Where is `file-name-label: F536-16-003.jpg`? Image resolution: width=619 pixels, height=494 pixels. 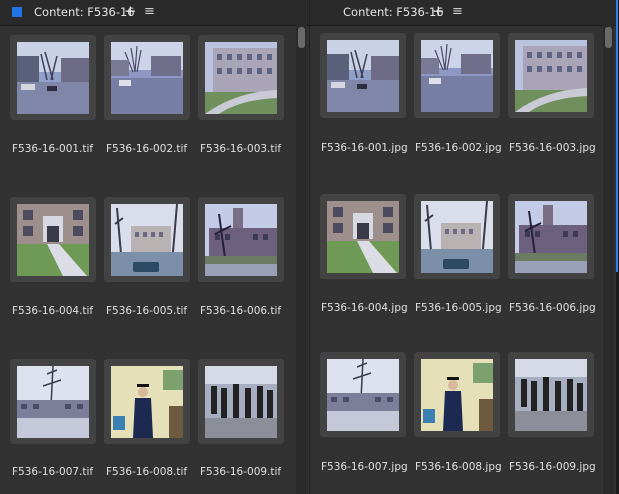 file-name-label: F536-16-003.jpg is located at coordinates (552, 148).